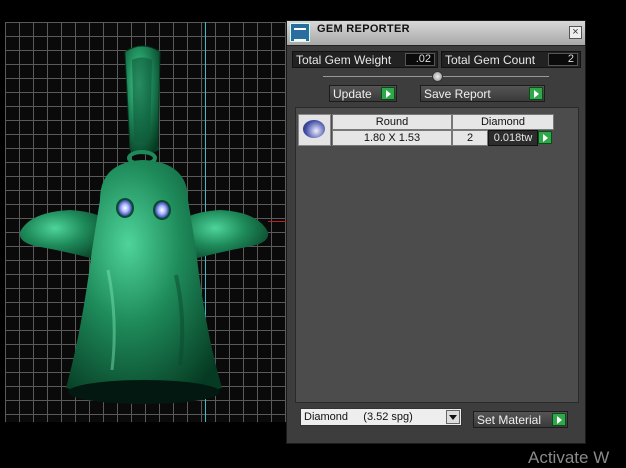  I want to click on save-report-button: Save Report, so click(482, 93).